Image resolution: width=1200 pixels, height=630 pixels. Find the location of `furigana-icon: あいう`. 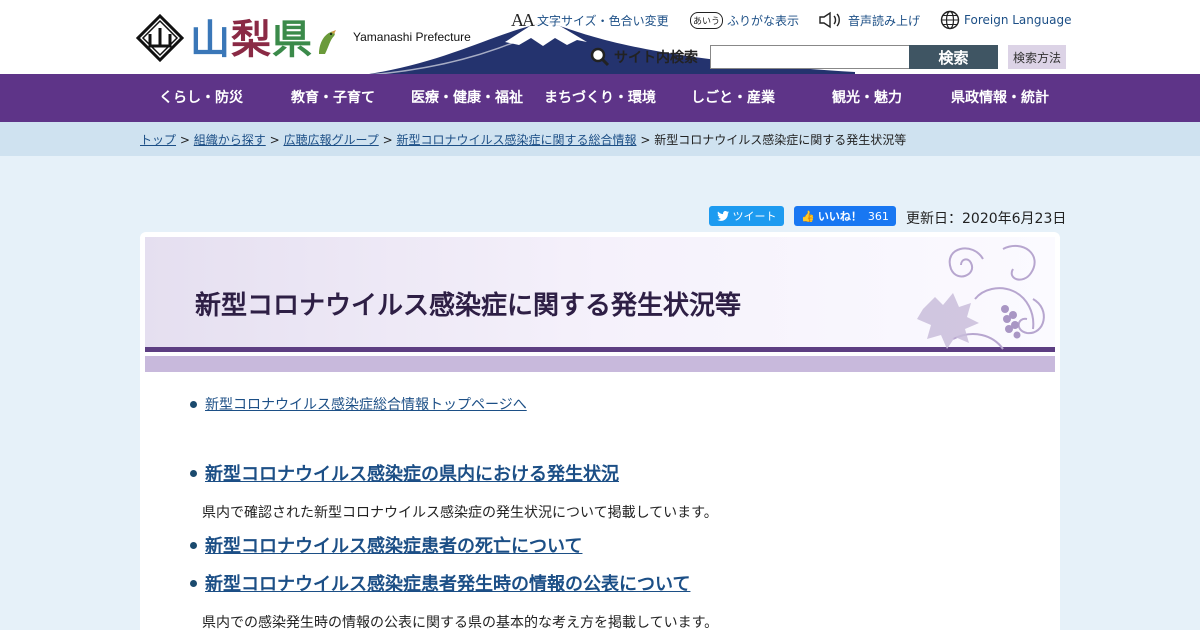

furigana-icon: あいう is located at coordinates (707, 20).